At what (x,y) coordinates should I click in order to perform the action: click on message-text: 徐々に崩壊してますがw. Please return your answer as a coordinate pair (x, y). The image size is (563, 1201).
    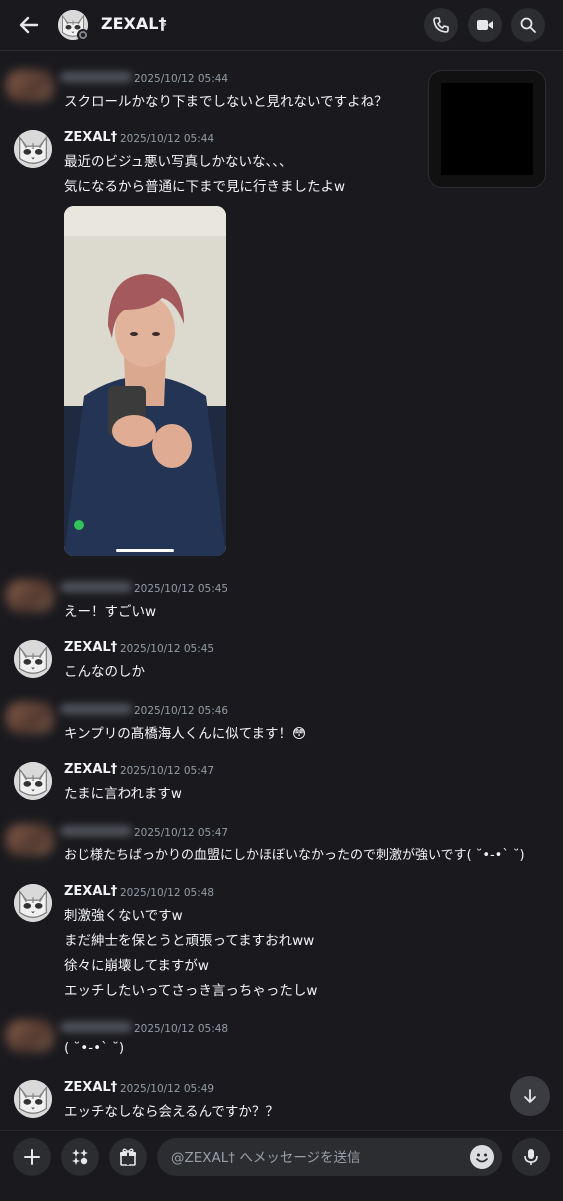
    Looking at the image, I should click on (136, 964).